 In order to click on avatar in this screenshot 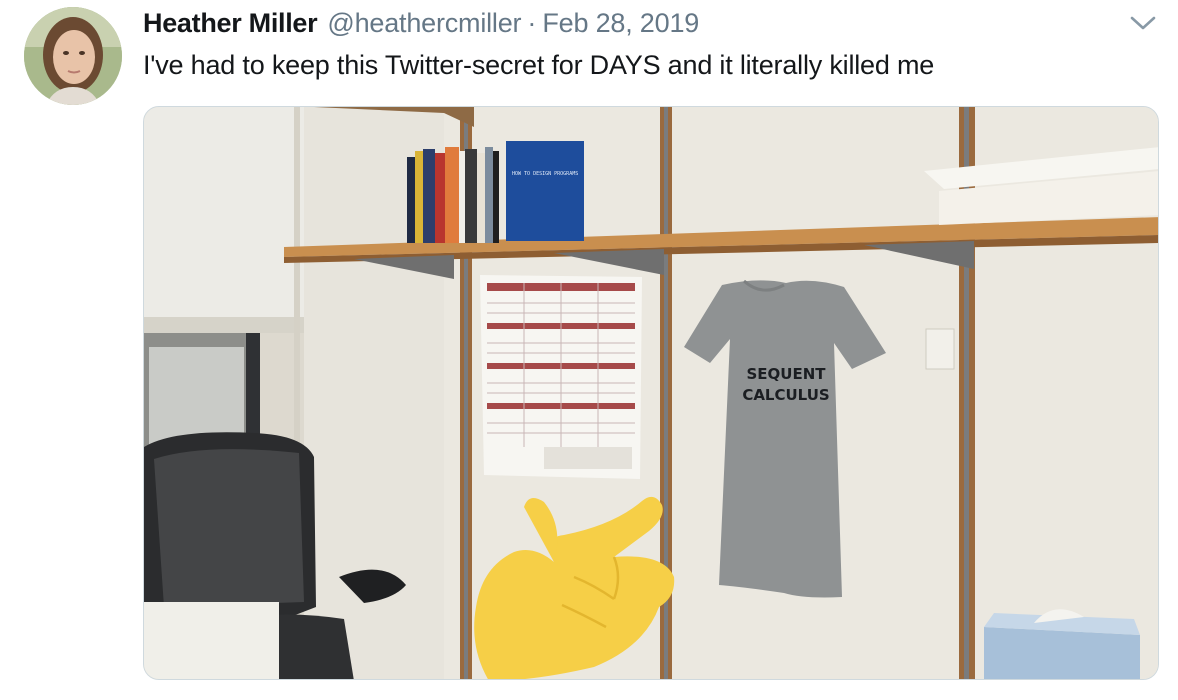, I will do `click(73, 56)`.